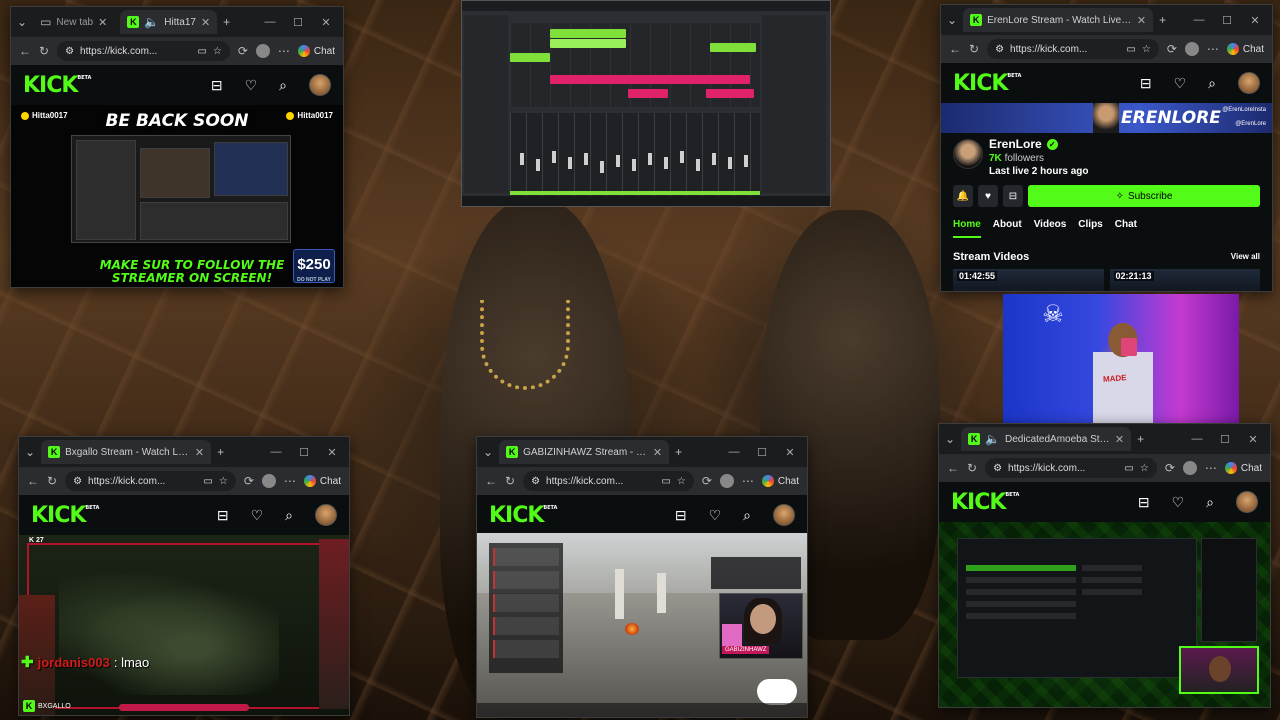 This screenshot has width=1280, height=720. I want to click on stream-video: GABIZINHAWZ, so click(642, 625).